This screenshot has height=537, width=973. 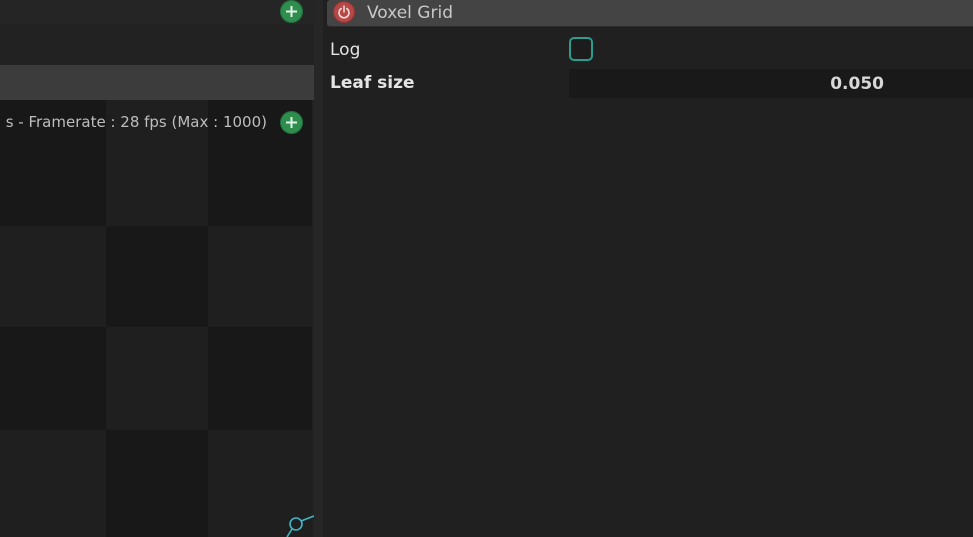 What do you see at coordinates (298, 524) in the screenshot?
I see `axis-gizmo-icon` at bounding box center [298, 524].